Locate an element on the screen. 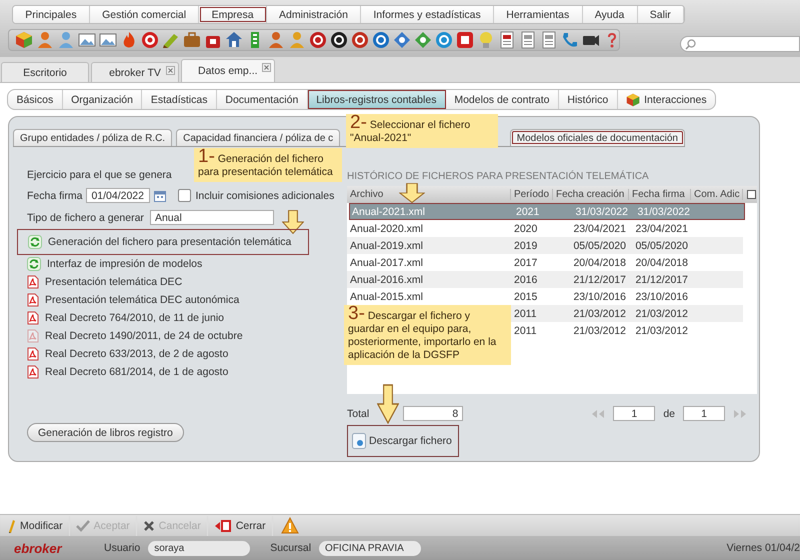 Image resolution: width=800 pixels, height=560 pixels. house-icon is located at coordinates (234, 40).